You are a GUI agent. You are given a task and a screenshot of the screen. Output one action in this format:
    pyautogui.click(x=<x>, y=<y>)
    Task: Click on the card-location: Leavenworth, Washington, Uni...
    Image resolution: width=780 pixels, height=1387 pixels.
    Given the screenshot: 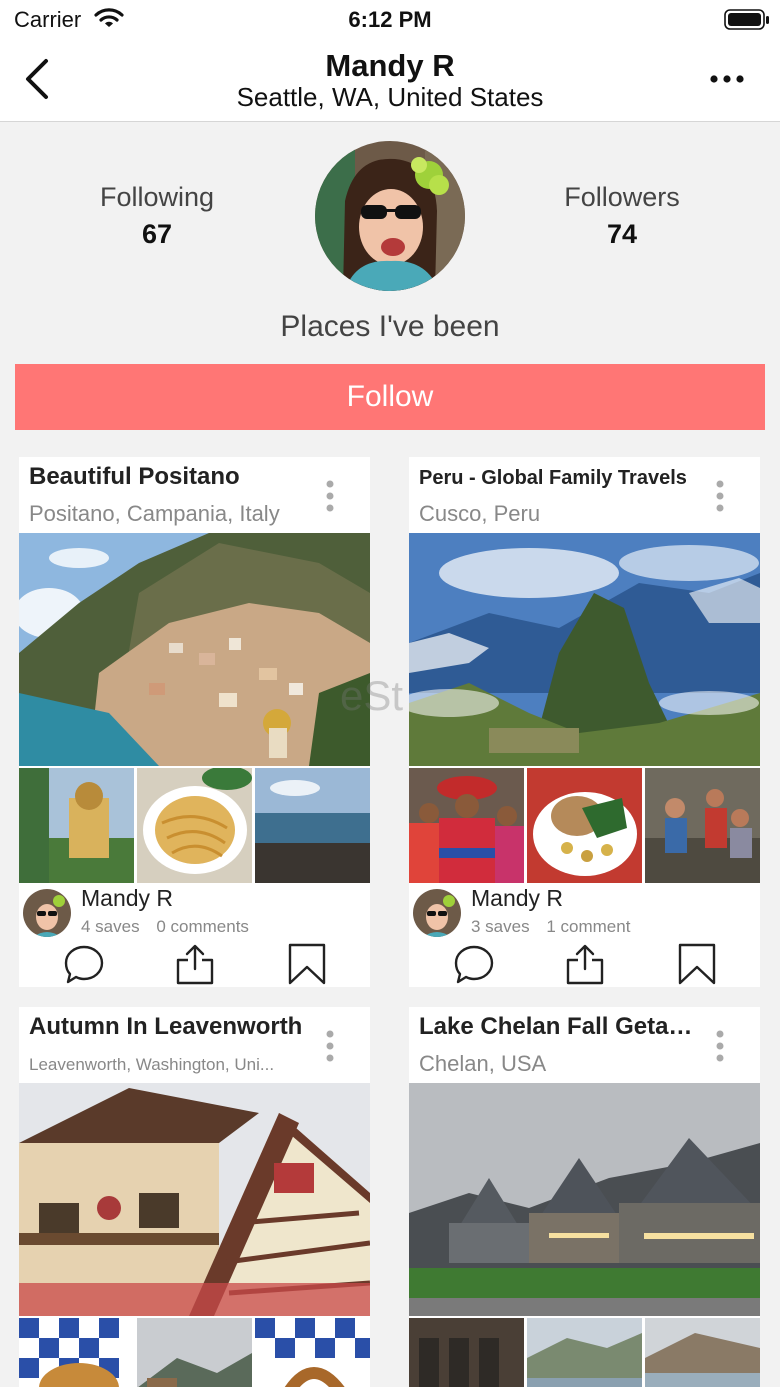 What is the action you would take?
    pyautogui.click(x=152, y=1064)
    